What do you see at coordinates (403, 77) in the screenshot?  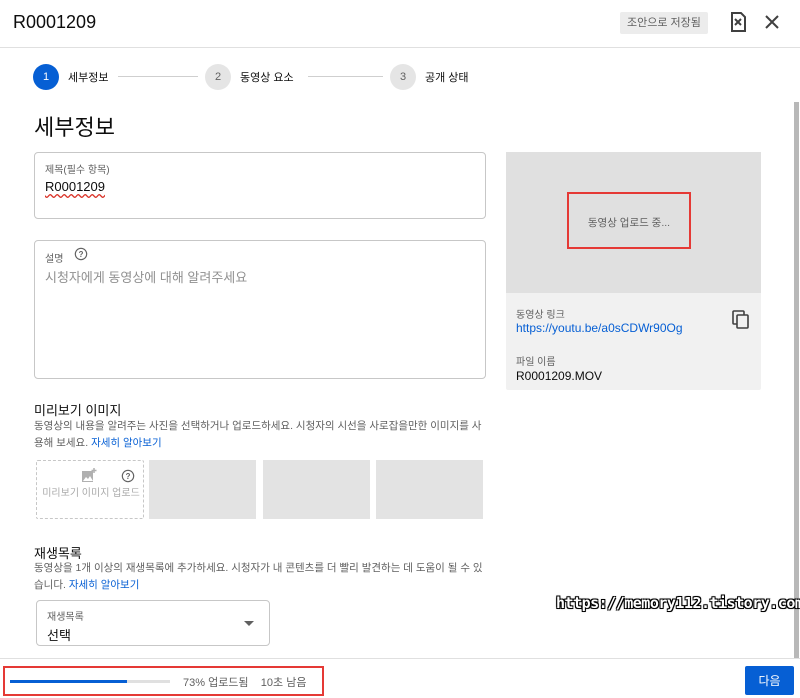 I see `step-number: 3` at bounding box center [403, 77].